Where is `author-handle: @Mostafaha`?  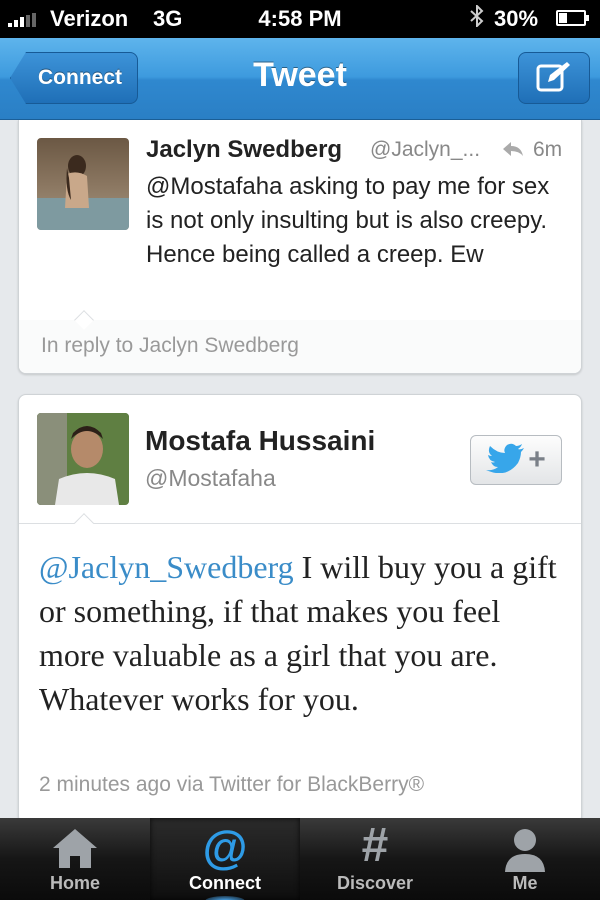 author-handle: @Mostafaha is located at coordinates (210, 478).